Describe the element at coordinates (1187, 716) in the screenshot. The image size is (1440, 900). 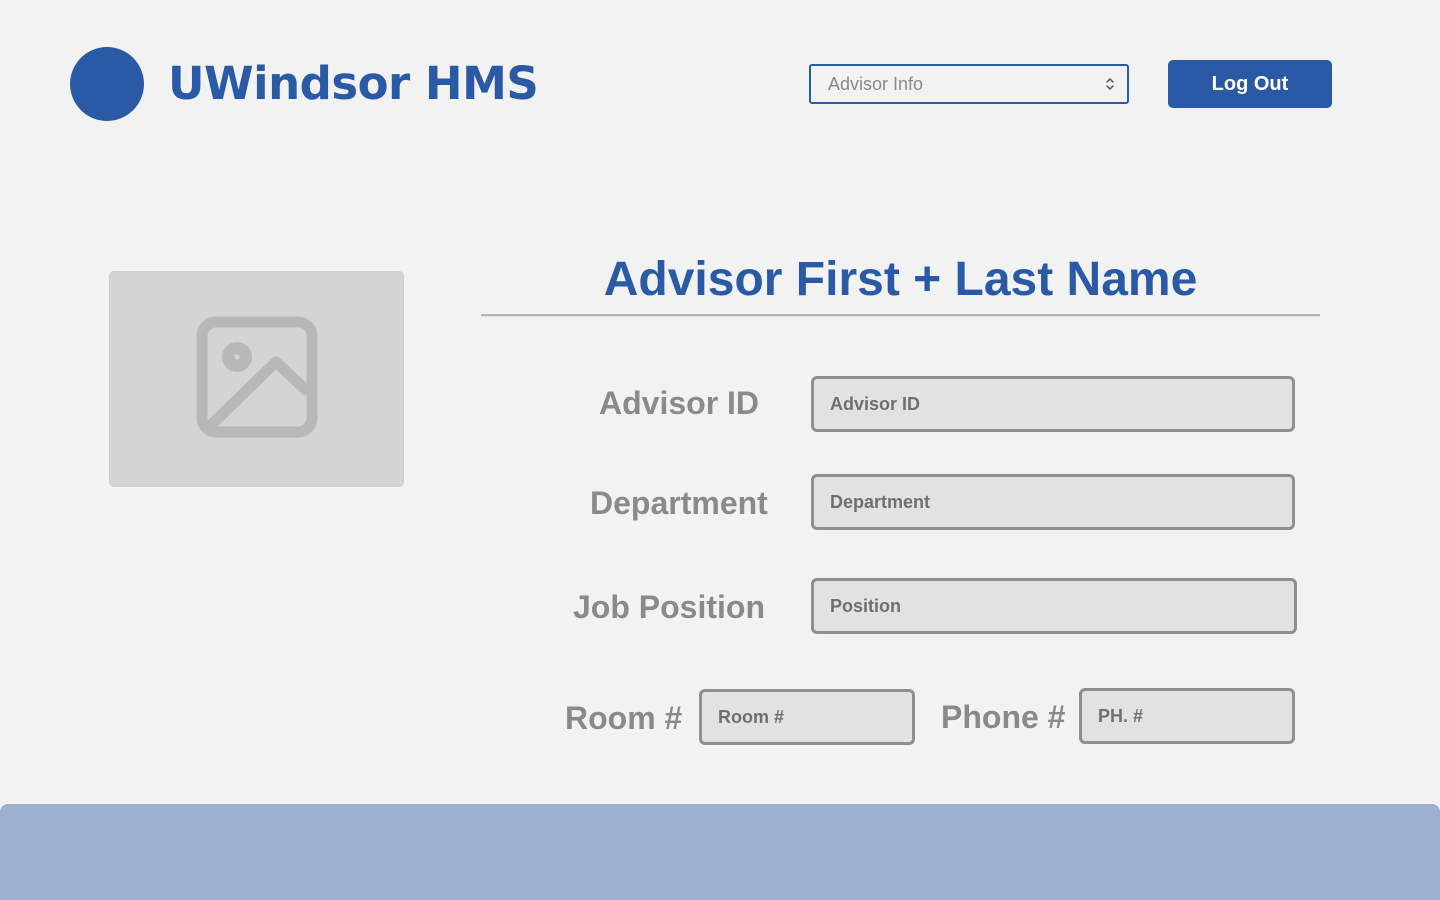
I see `phone-field: PH. #` at that location.